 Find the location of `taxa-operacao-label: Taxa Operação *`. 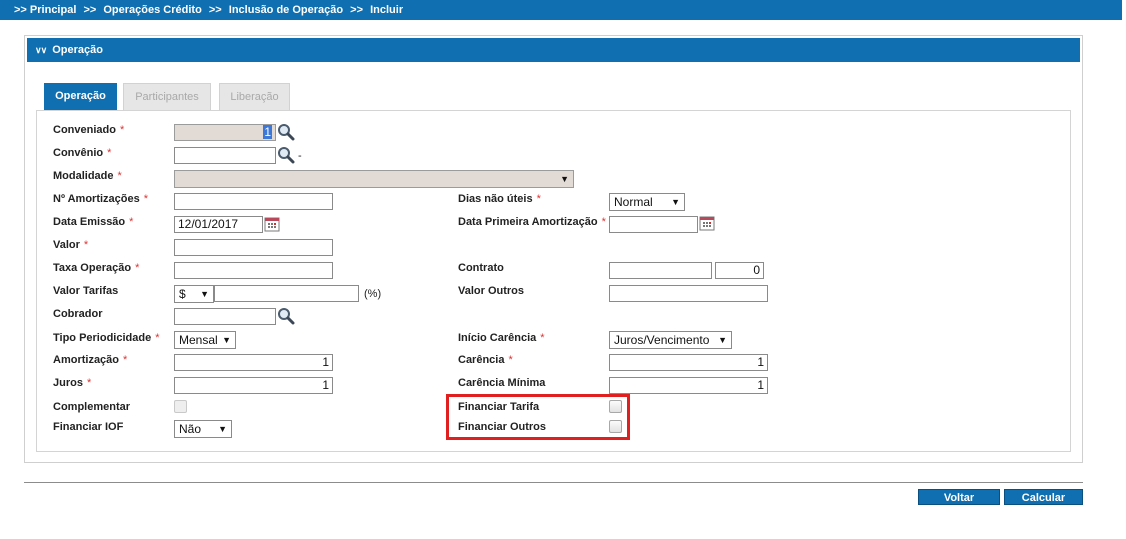

taxa-operacao-label: Taxa Operação * is located at coordinates (96, 268).